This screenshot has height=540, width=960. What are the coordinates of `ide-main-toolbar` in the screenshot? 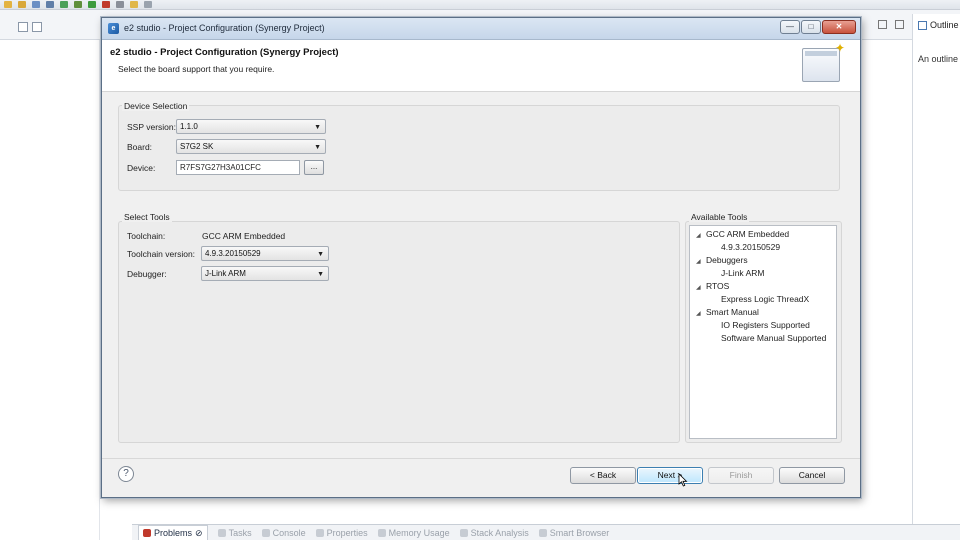 It's located at (480, 5).